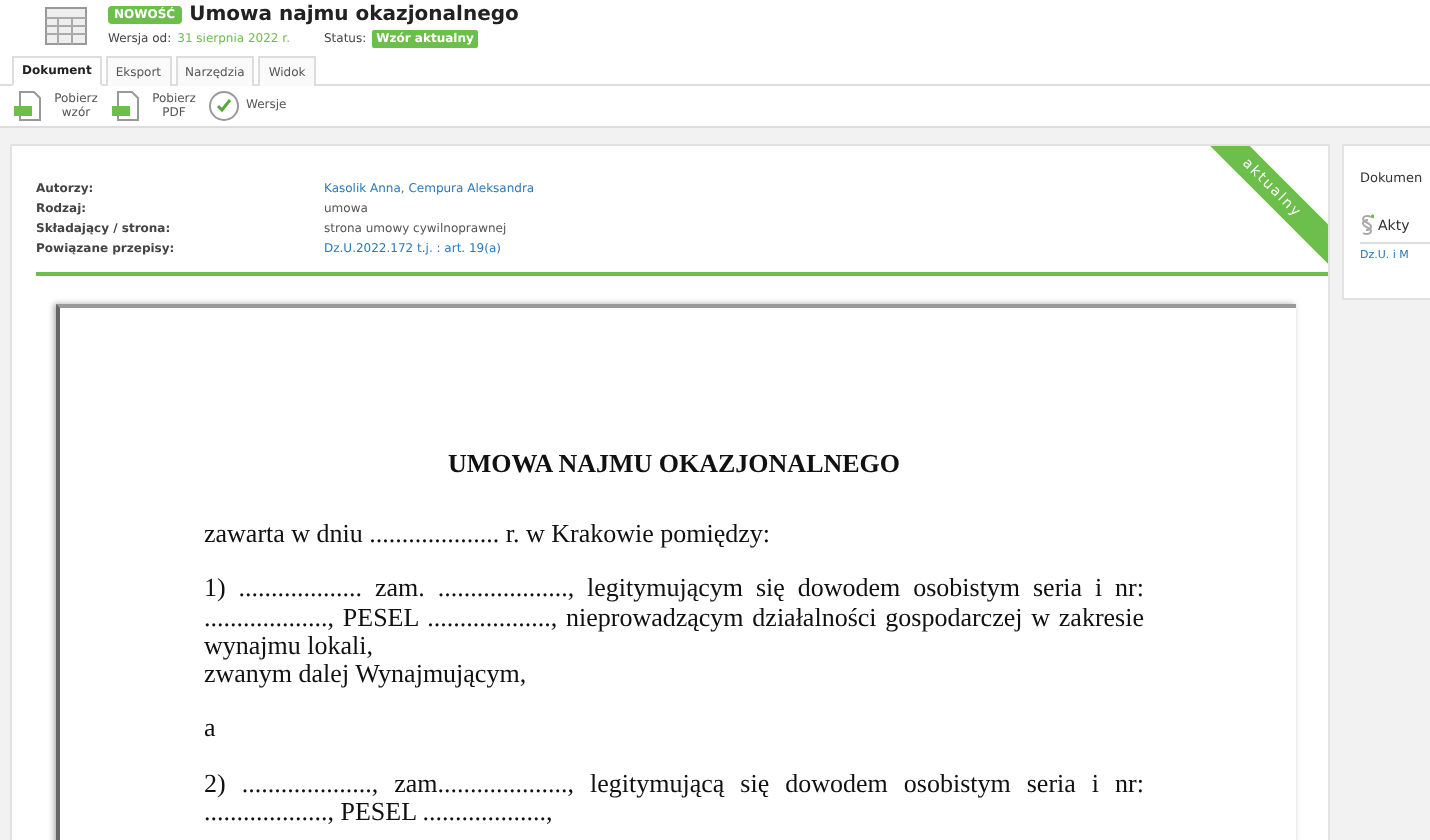 This screenshot has width=1430, height=840. Describe the element at coordinates (66, 26) in the screenshot. I see `spreadsheet-icon` at that location.